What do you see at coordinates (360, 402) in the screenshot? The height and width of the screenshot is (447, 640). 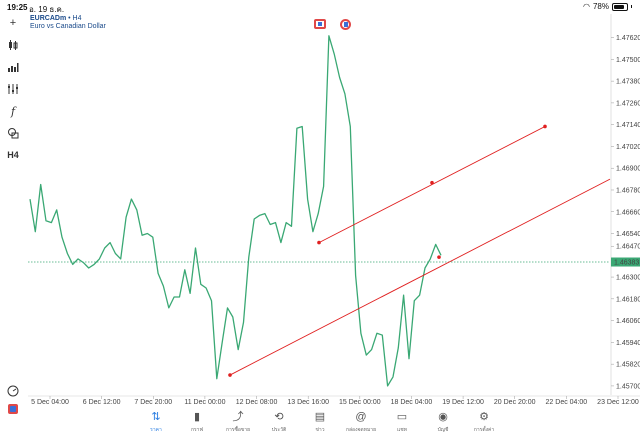 I see `time-tick-label: 15 Dec 00:00` at bounding box center [360, 402].